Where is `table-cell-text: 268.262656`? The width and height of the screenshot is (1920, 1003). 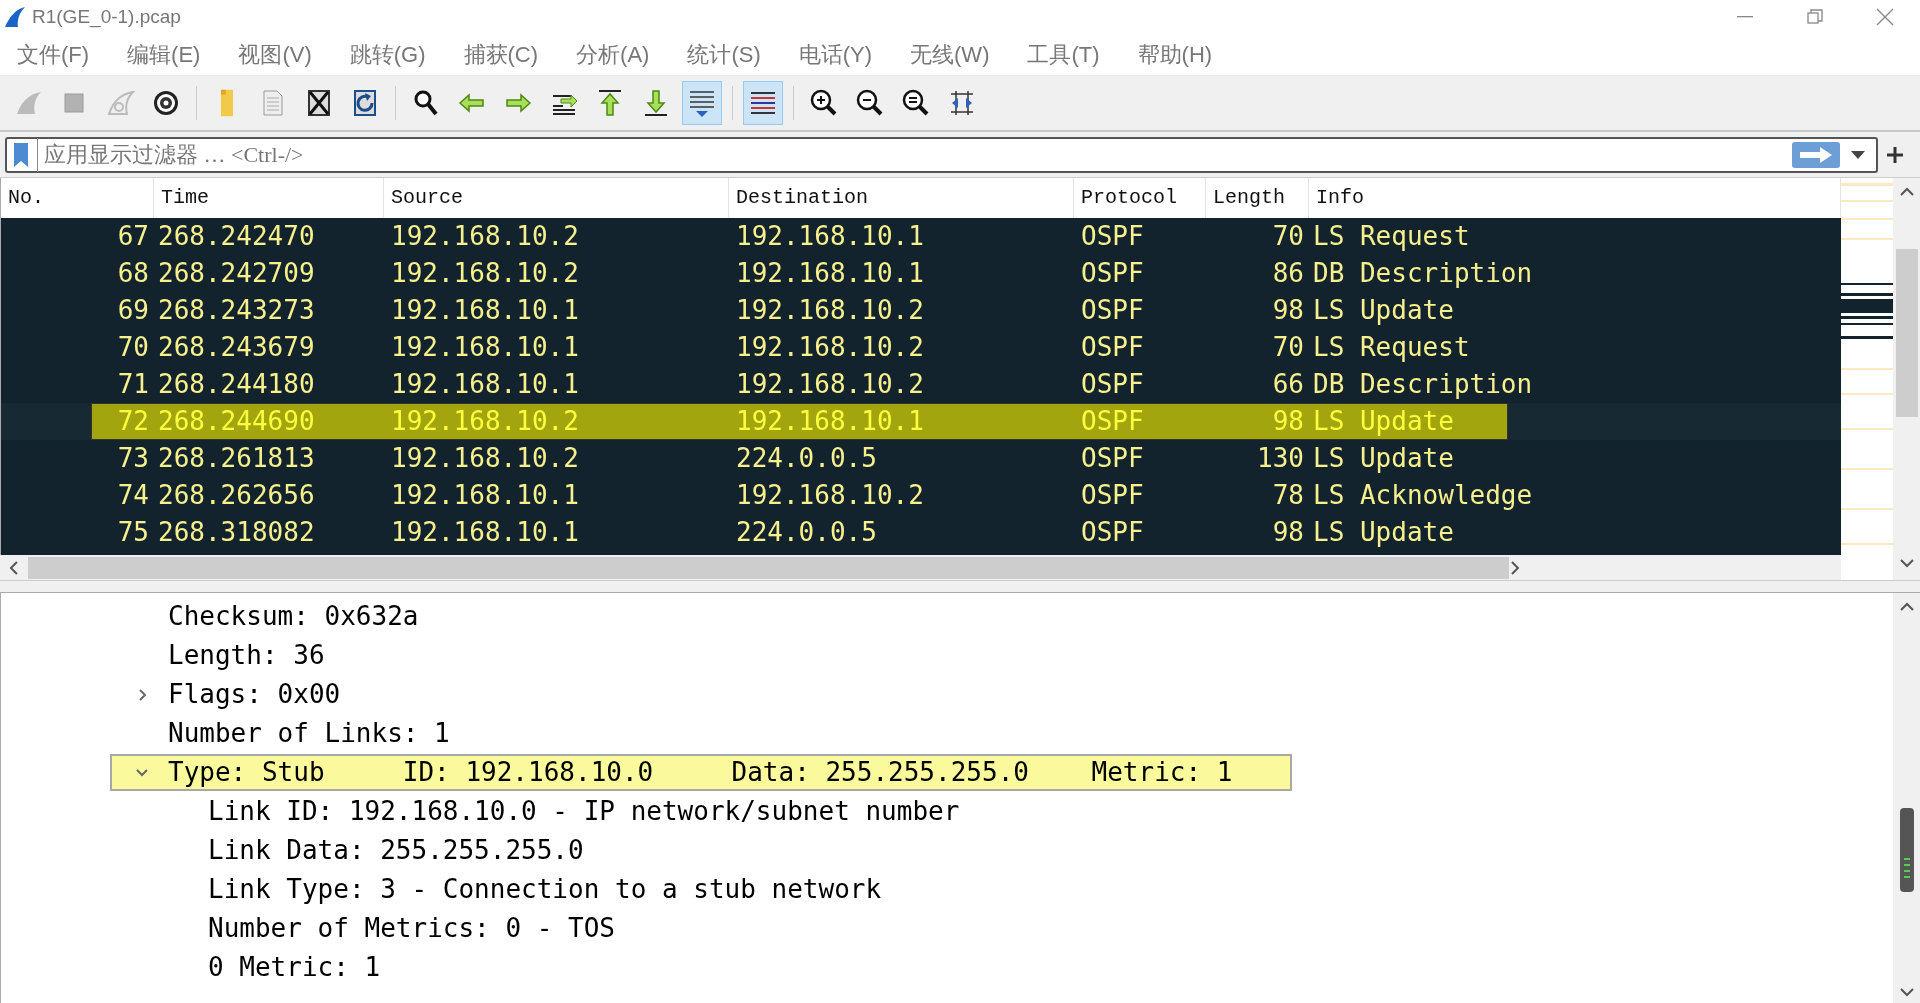
table-cell-text: 268.262656 is located at coordinates (236, 495).